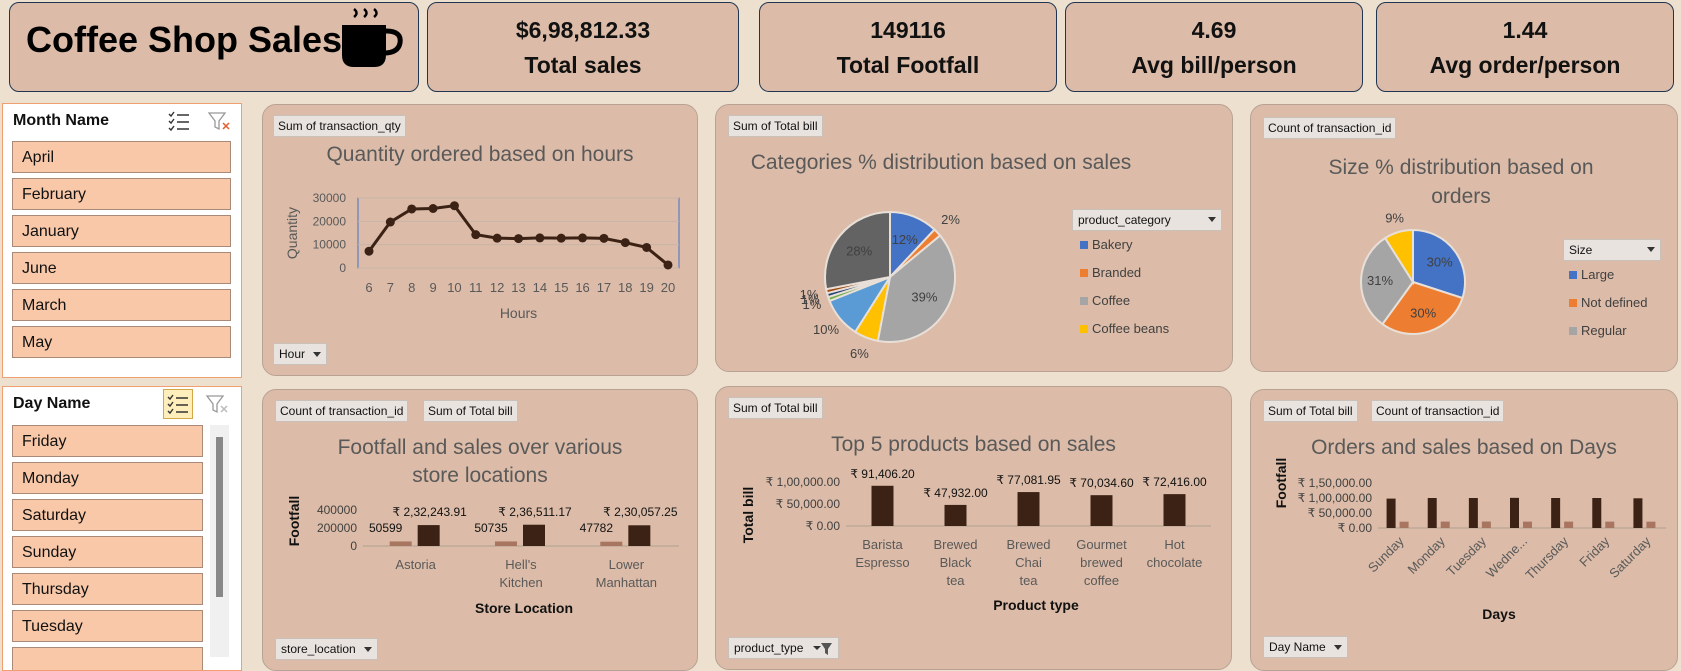 The width and height of the screenshot is (1681, 671). Describe the element at coordinates (107, 658) in the screenshot. I see `slicer-item-partial` at that location.